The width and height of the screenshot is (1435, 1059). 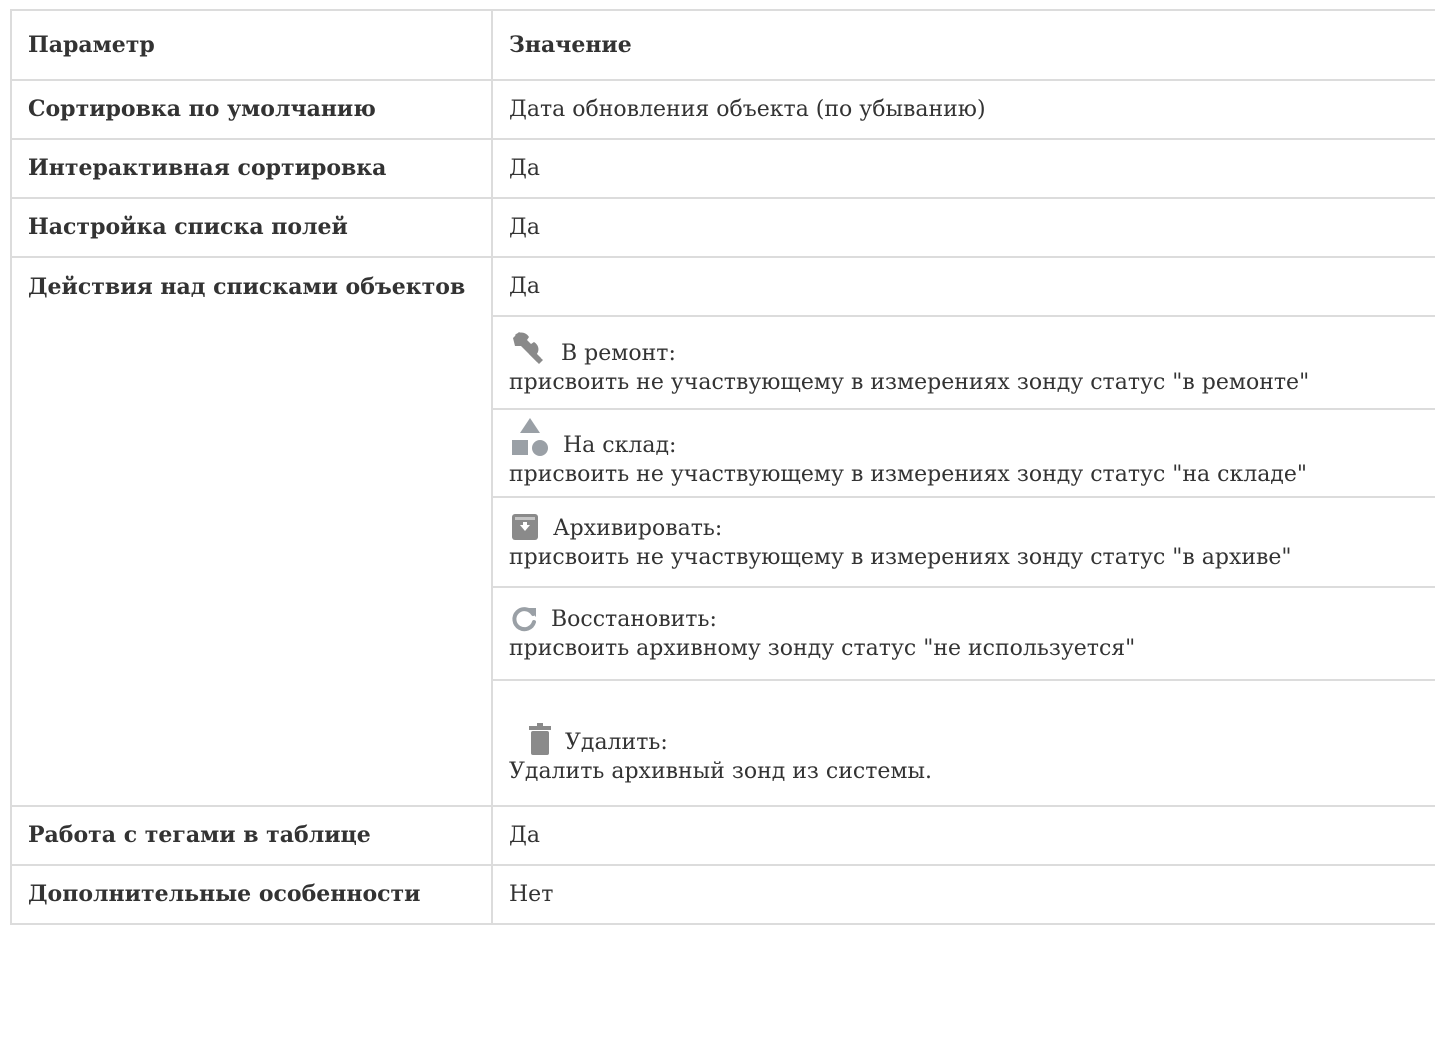 What do you see at coordinates (963, 109) in the screenshot?
I see `value-cell: Дата обновления объекта (по убыванию)` at bounding box center [963, 109].